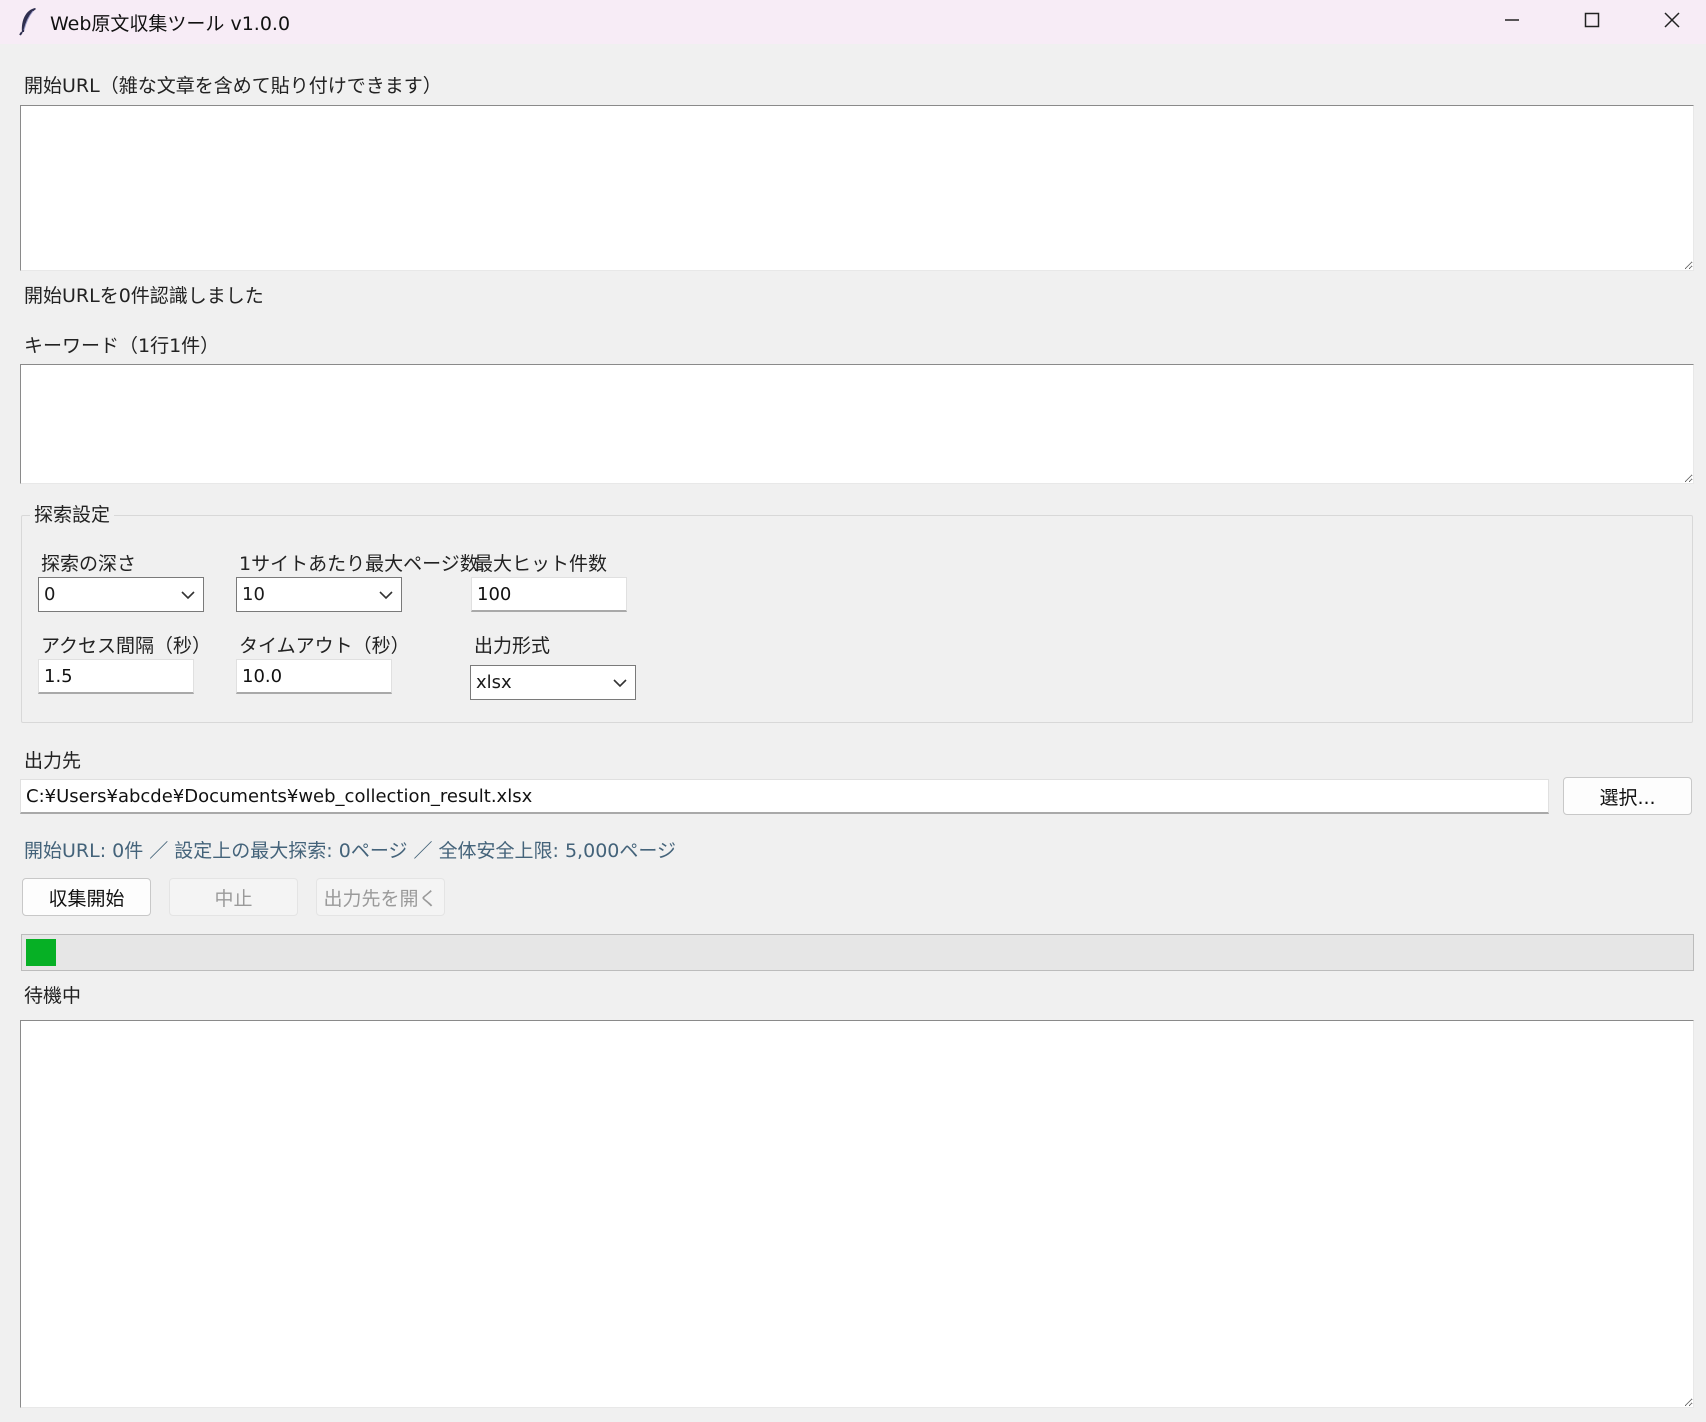 This screenshot has height=1422, width=1706. Describe the element at coordinates (359, 564) in the screenshot. I see `max-pages-label: 1サイトあたり最大ページ数` at that location.